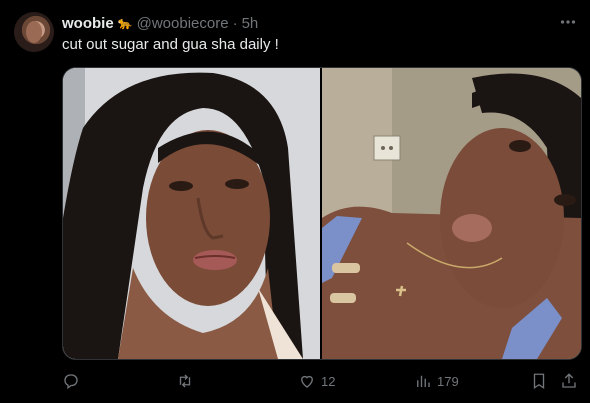 This screenshot has width=590, height=403. Describe the element at coordinates (423, 381) in the screenshot. I see `views-icon` at that location.